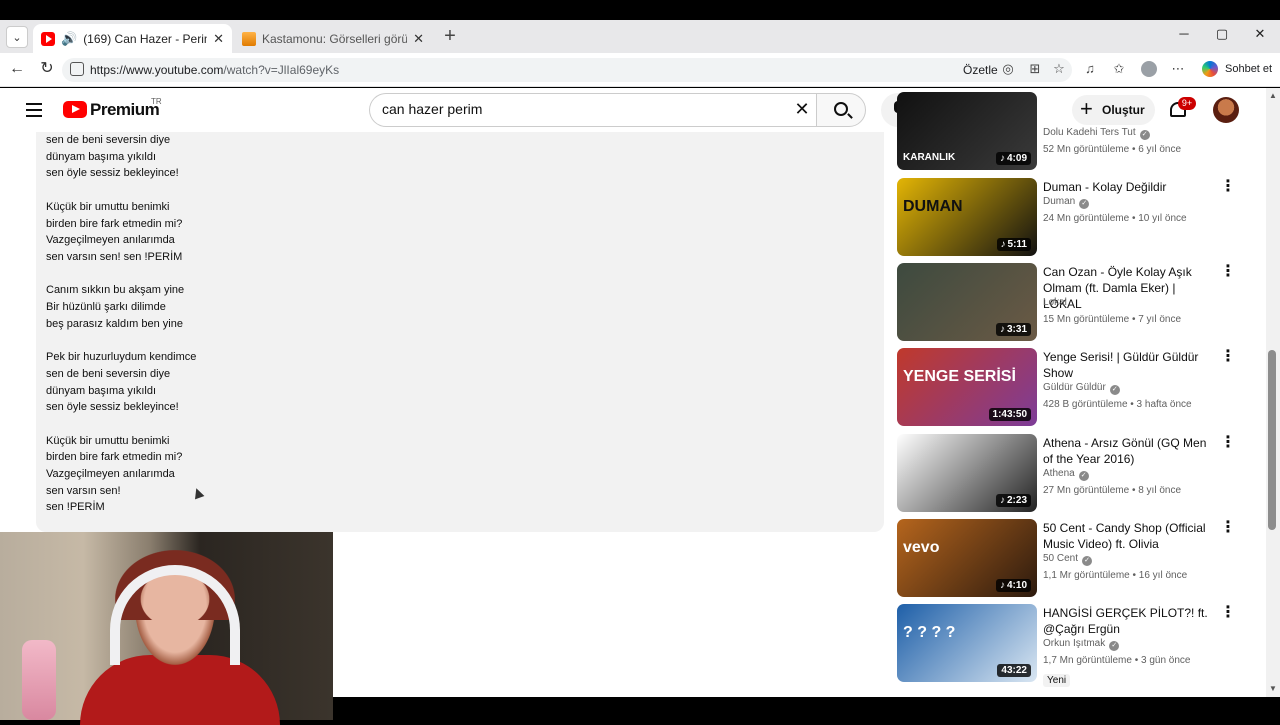 Image resolution: width=1280 pixels, height=725 pixels. What do you see at coordinates (1128, 365) in the screenshot?
I see `video-title: Yenge Serisi! | Güldür Güldür Show` at bounding box center [1128, 365].